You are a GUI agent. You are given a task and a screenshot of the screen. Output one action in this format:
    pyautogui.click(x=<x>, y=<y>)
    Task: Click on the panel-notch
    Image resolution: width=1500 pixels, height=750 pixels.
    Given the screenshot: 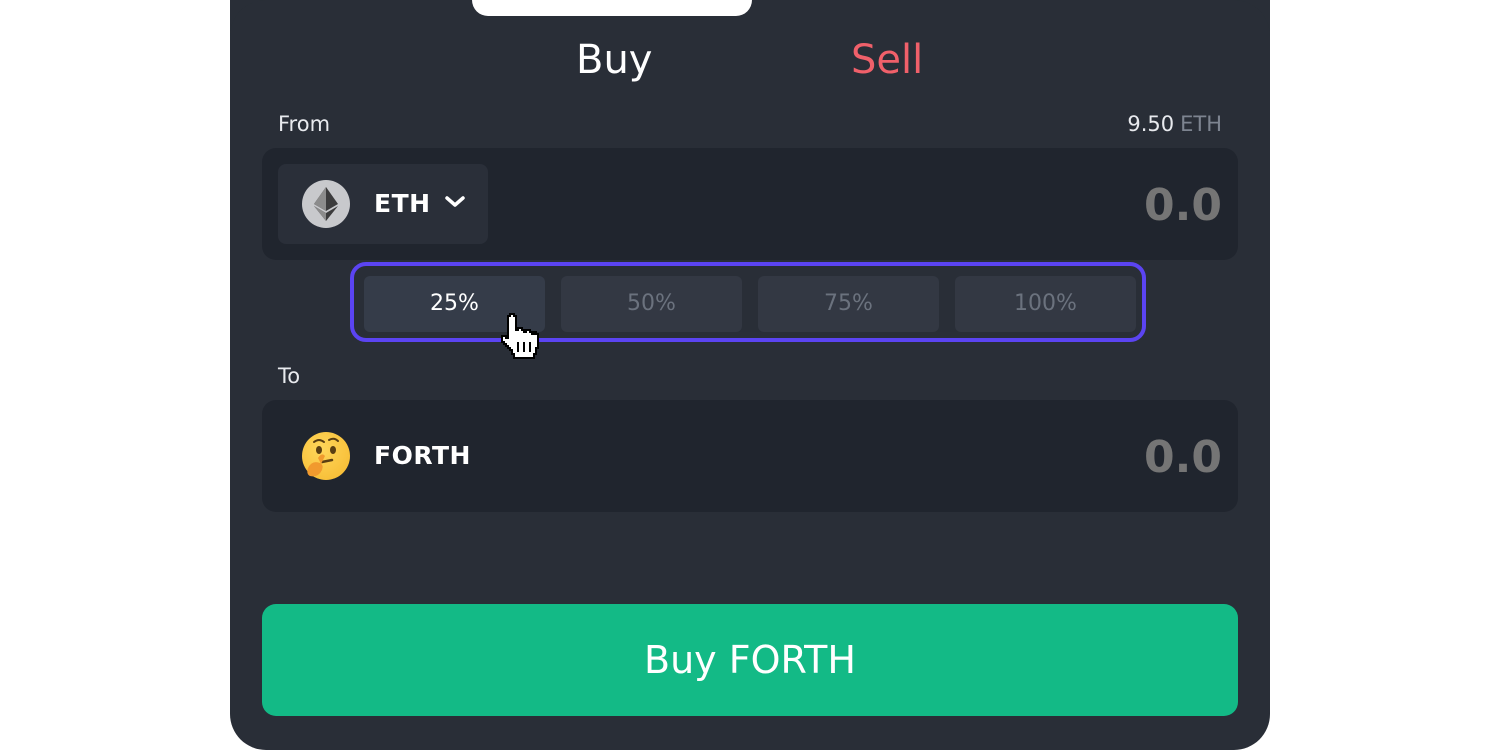 What is the action you would take?
    pyautogui.click(x=612, y=8)
    